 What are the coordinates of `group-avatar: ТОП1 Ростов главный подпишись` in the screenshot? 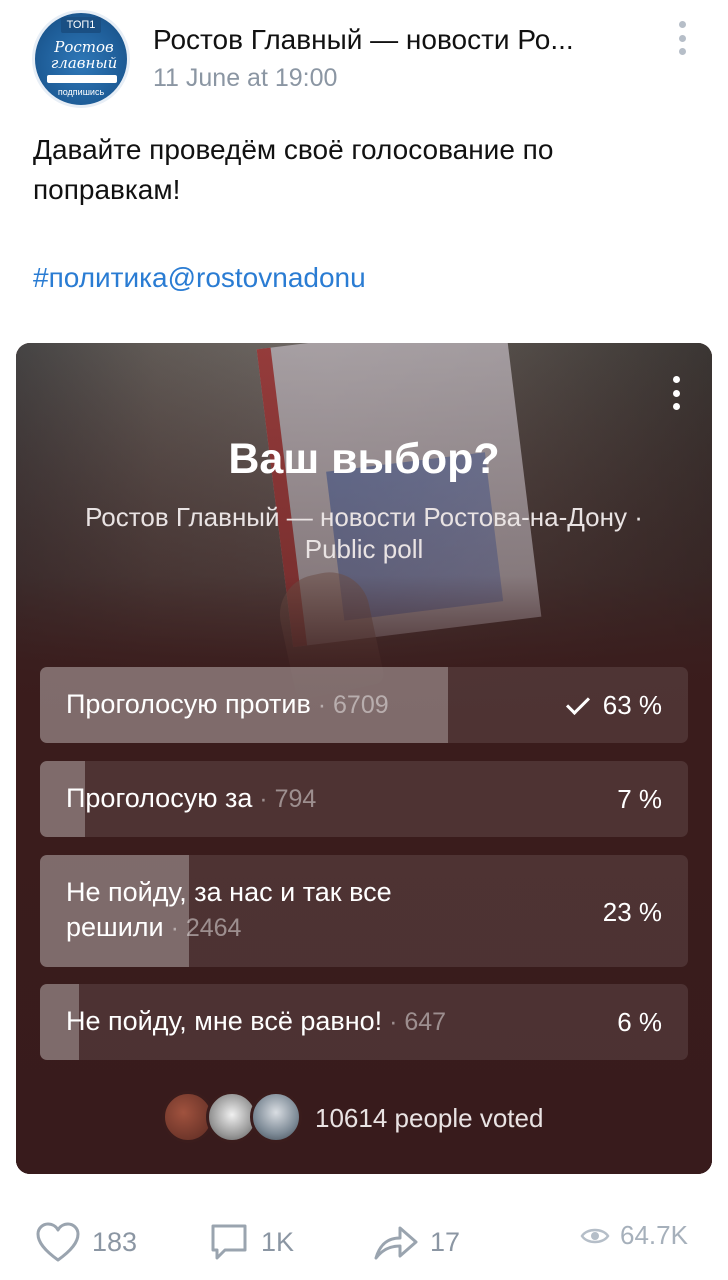 It's located at (81, 59).